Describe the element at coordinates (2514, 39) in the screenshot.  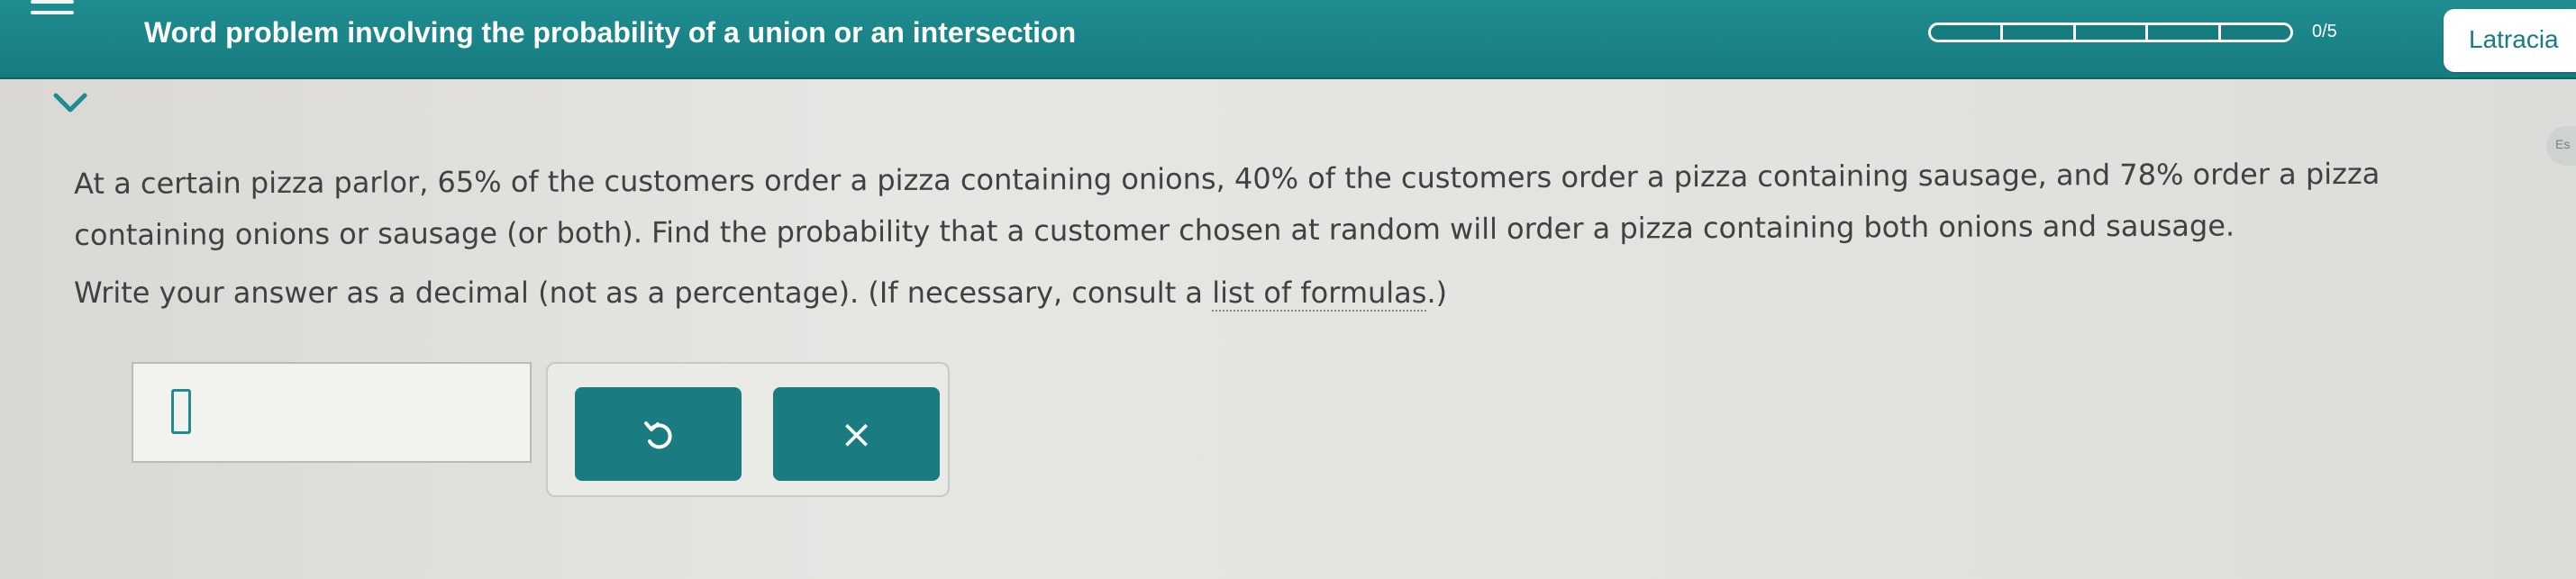
I see `user-name: Latracia` at that location.